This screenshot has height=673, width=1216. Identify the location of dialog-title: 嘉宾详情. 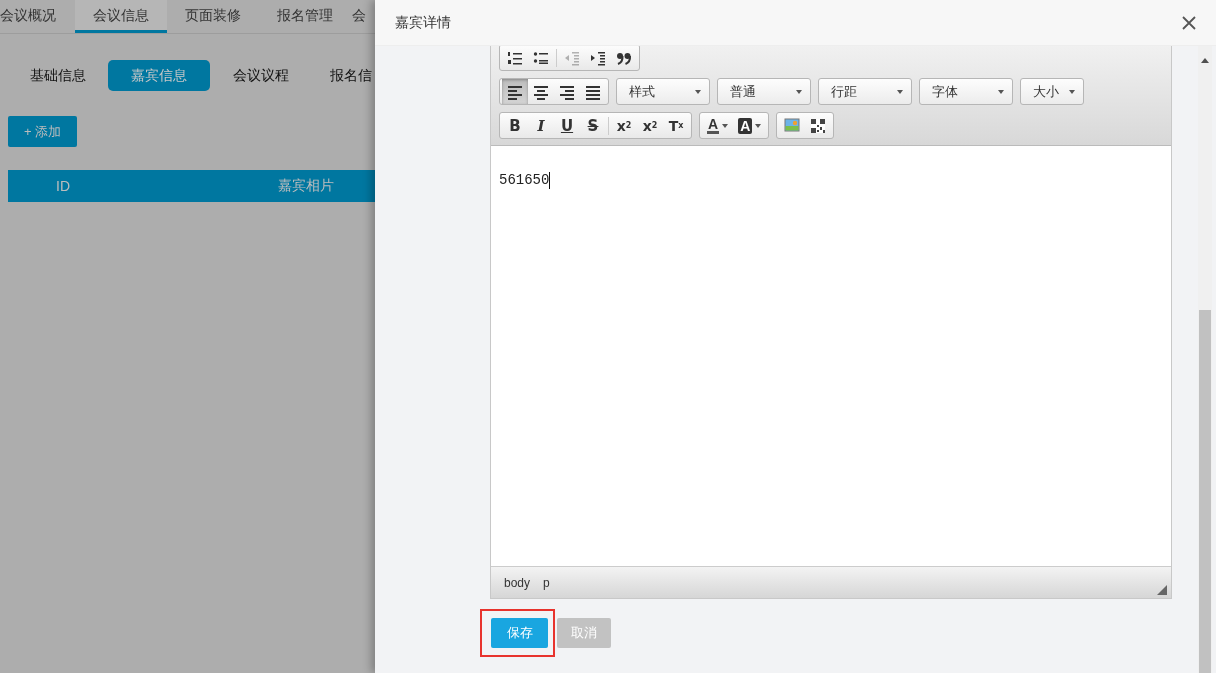
(423, 22).